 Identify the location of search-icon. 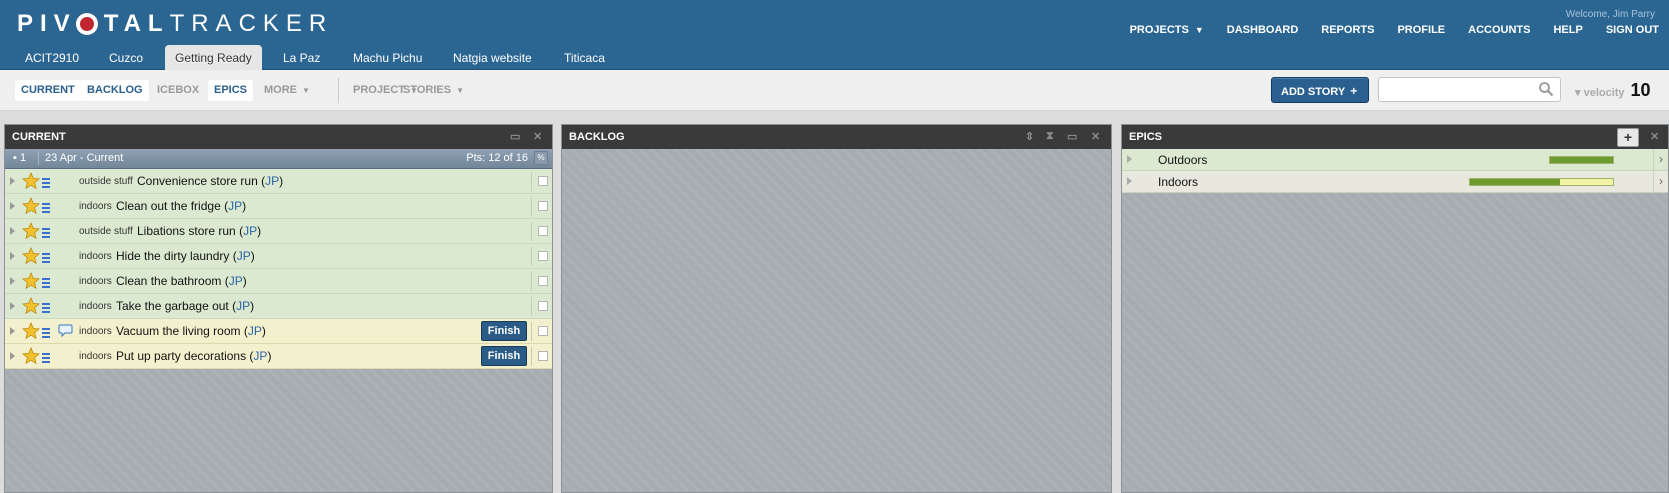
(1546, 89).